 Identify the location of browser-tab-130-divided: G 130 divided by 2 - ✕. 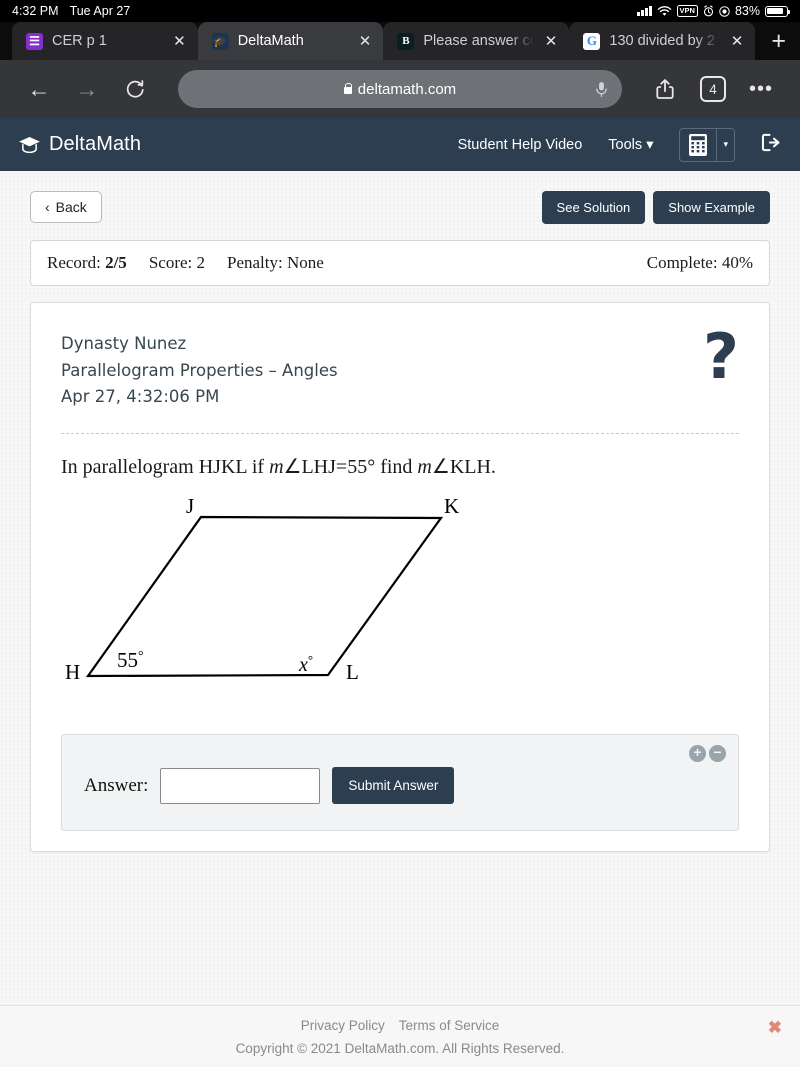
(662, 41).